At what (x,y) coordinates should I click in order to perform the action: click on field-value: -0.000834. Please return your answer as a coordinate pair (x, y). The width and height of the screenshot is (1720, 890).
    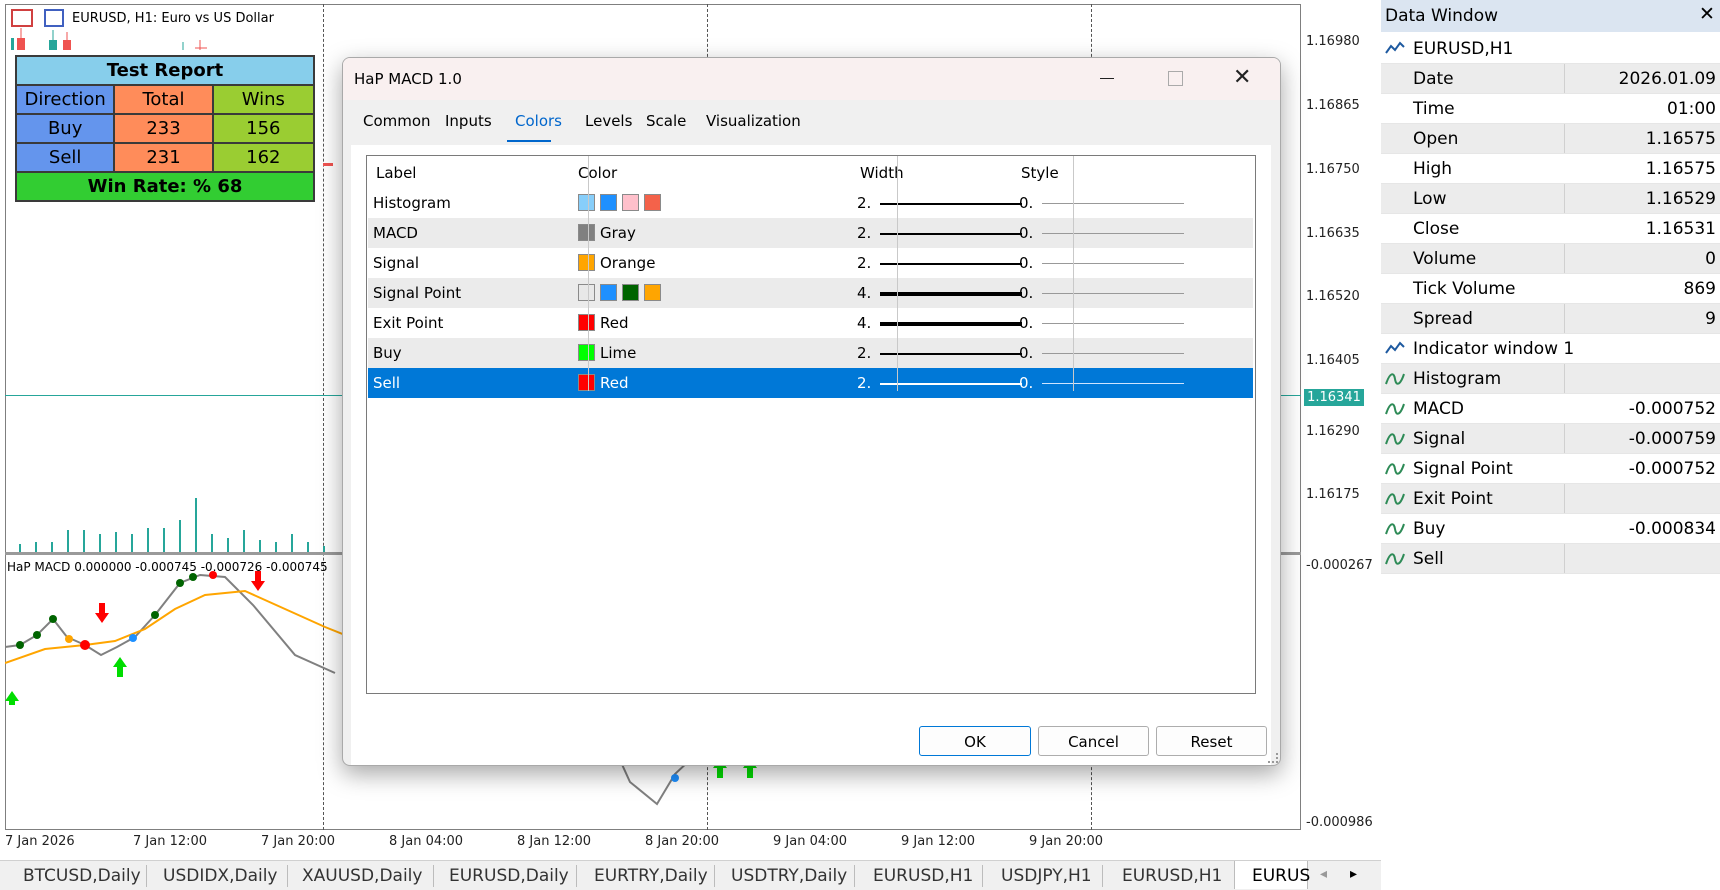
    Looking at the image, I should click on (1672, 529).